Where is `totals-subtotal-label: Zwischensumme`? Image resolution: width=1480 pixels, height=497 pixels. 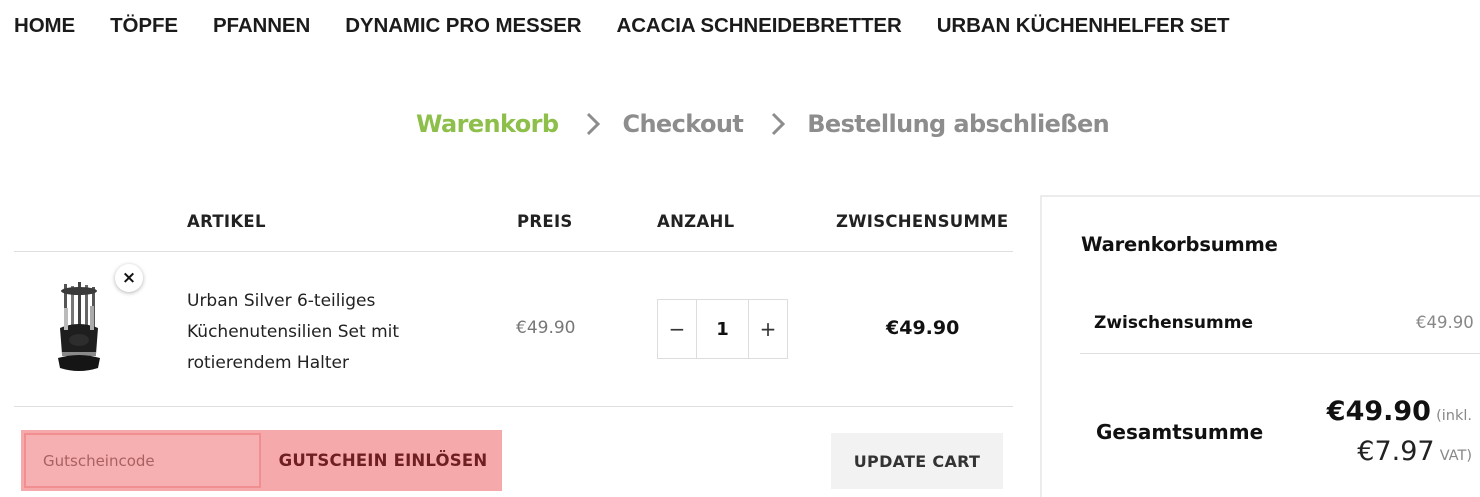 totals-subtotal-label: Zwischensumme is located at coordinates (1173, 323).